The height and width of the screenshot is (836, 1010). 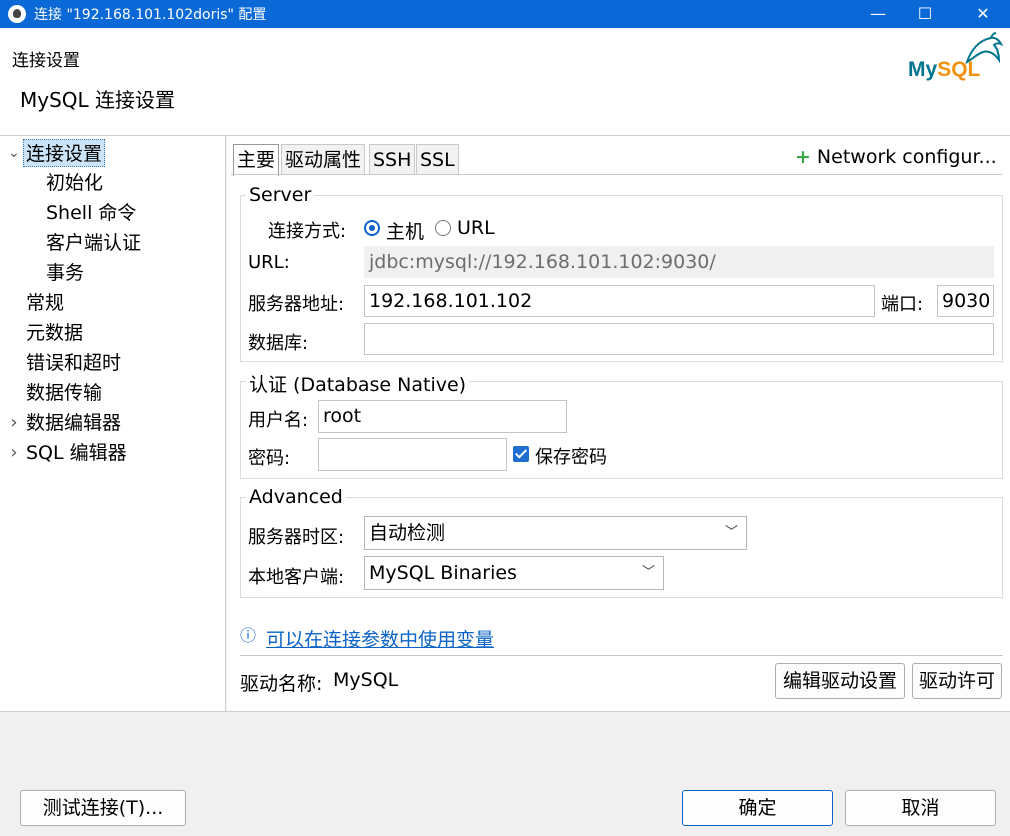 What do you see at coordinates (93, 243) in the screenshot?
I see `nav-item-client-auth: 客户端认证` at bounding box center [93, 243].